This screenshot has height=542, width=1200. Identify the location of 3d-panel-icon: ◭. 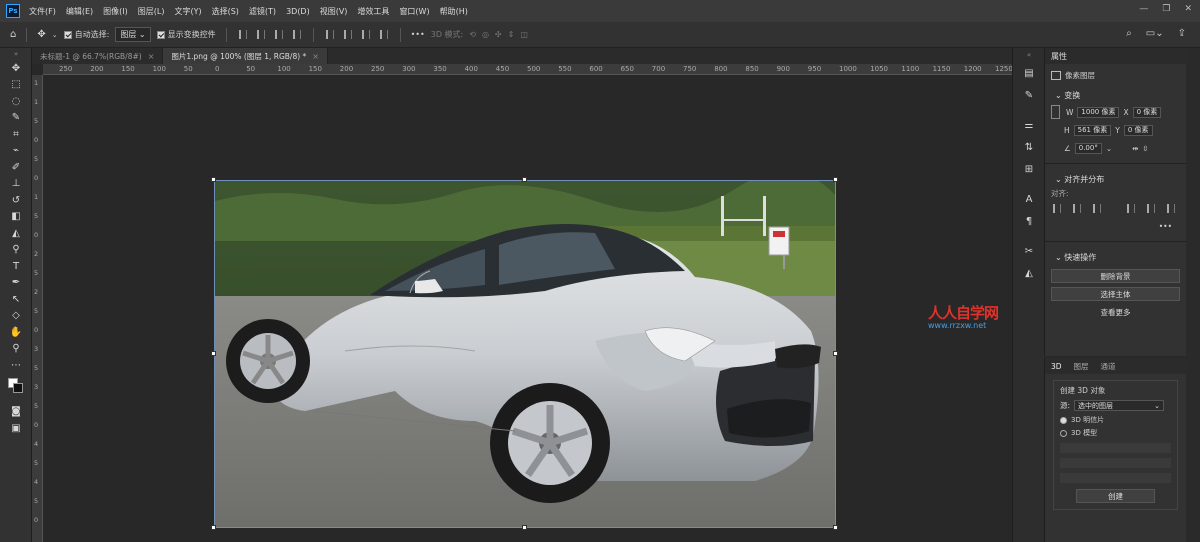
(1029, 273).